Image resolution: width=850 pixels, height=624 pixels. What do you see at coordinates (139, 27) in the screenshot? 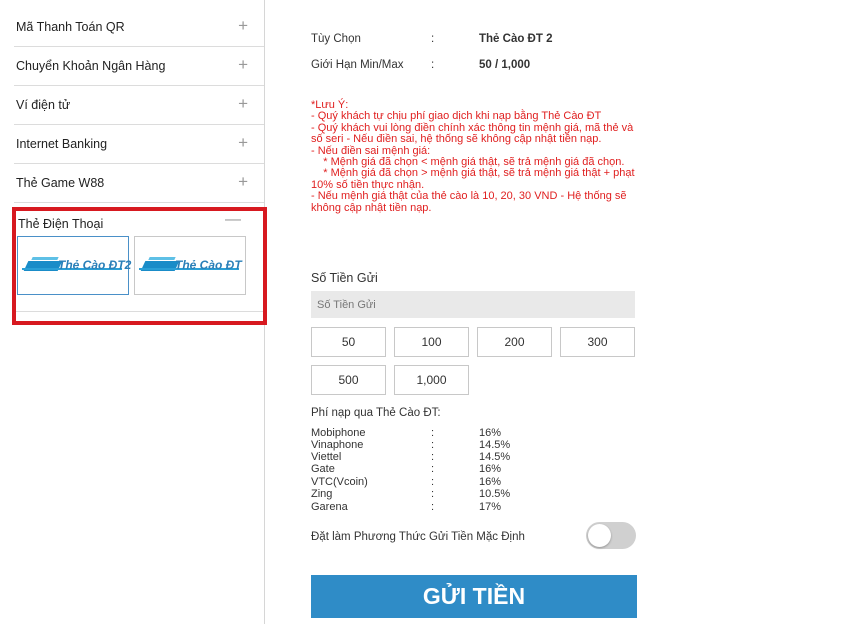
I see `sidebar-item-qr: Mã Thanh Toán QR +` at bounding box center [139, 27].